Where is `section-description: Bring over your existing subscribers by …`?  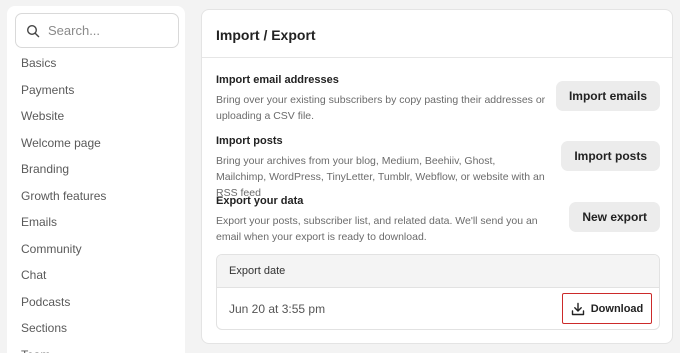 section-description: Bring over your existing subscribers by … is located at coordinates (381, 108).